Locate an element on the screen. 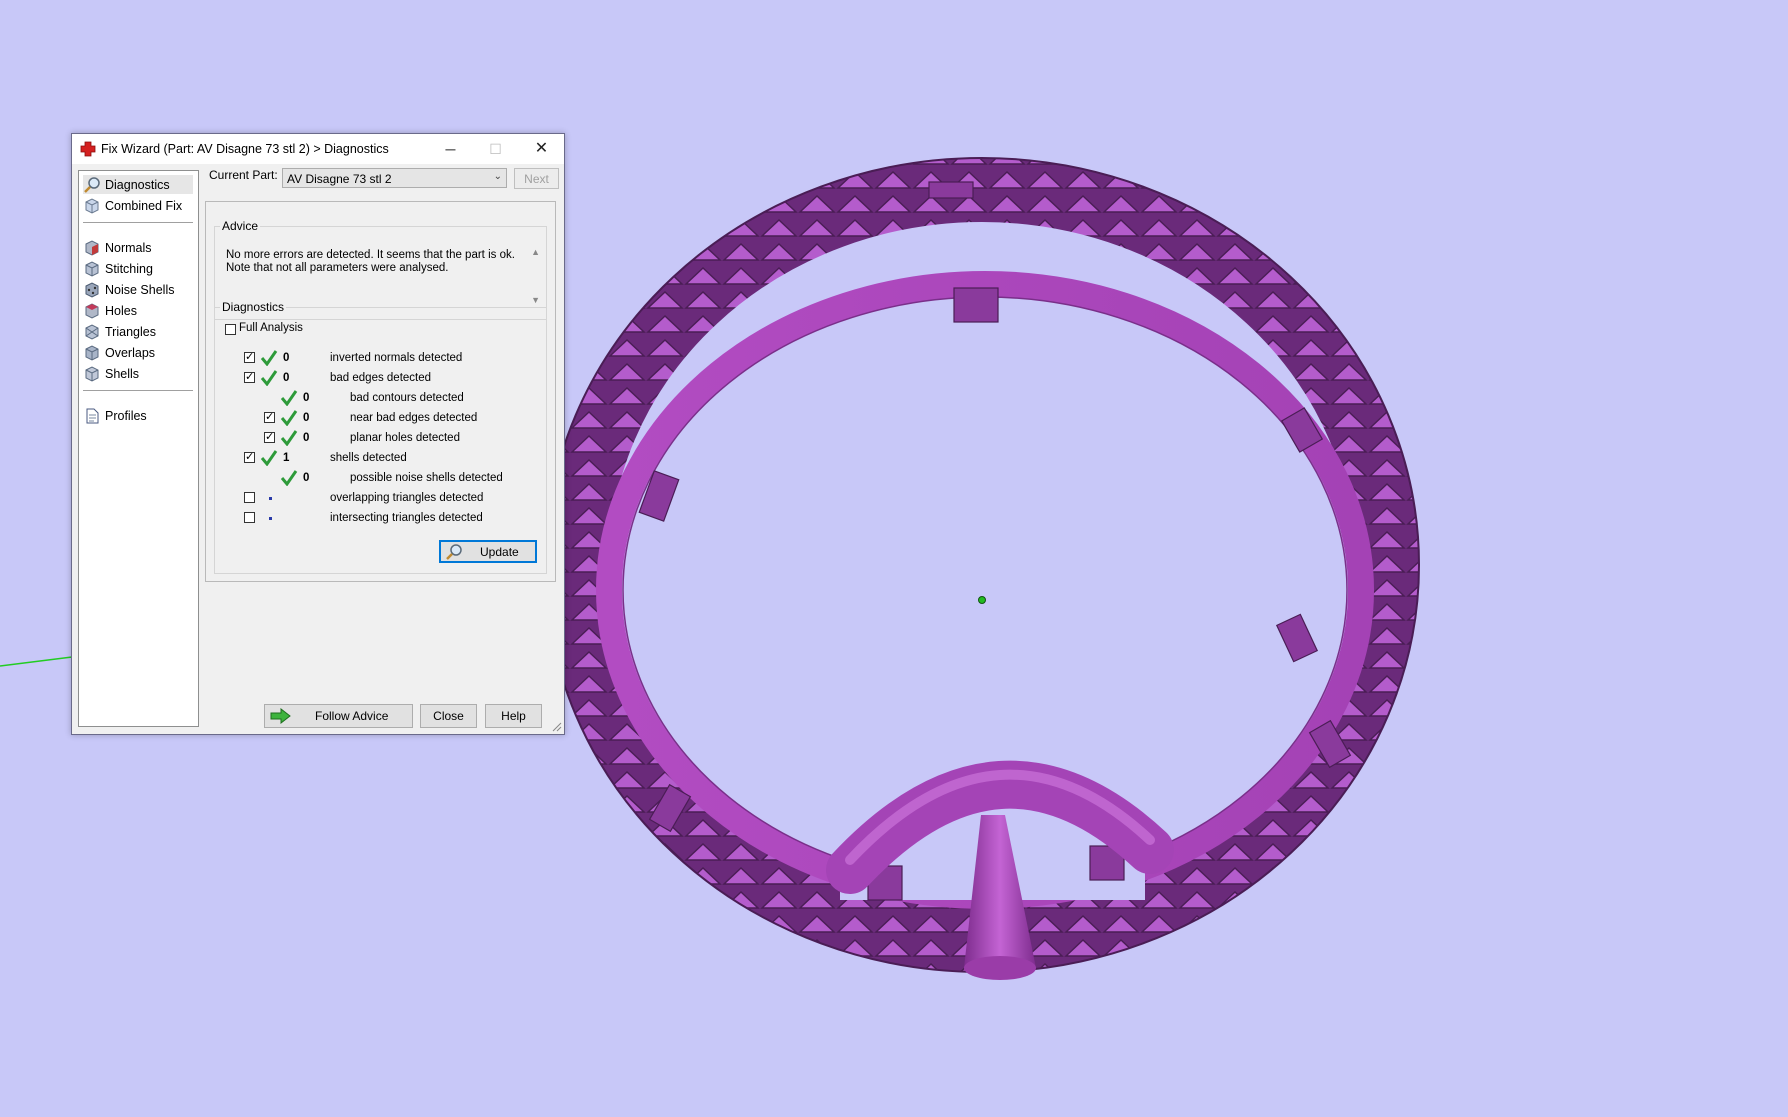  sidebar-item-label: Combined Fix is located at coordinates (144, 205).